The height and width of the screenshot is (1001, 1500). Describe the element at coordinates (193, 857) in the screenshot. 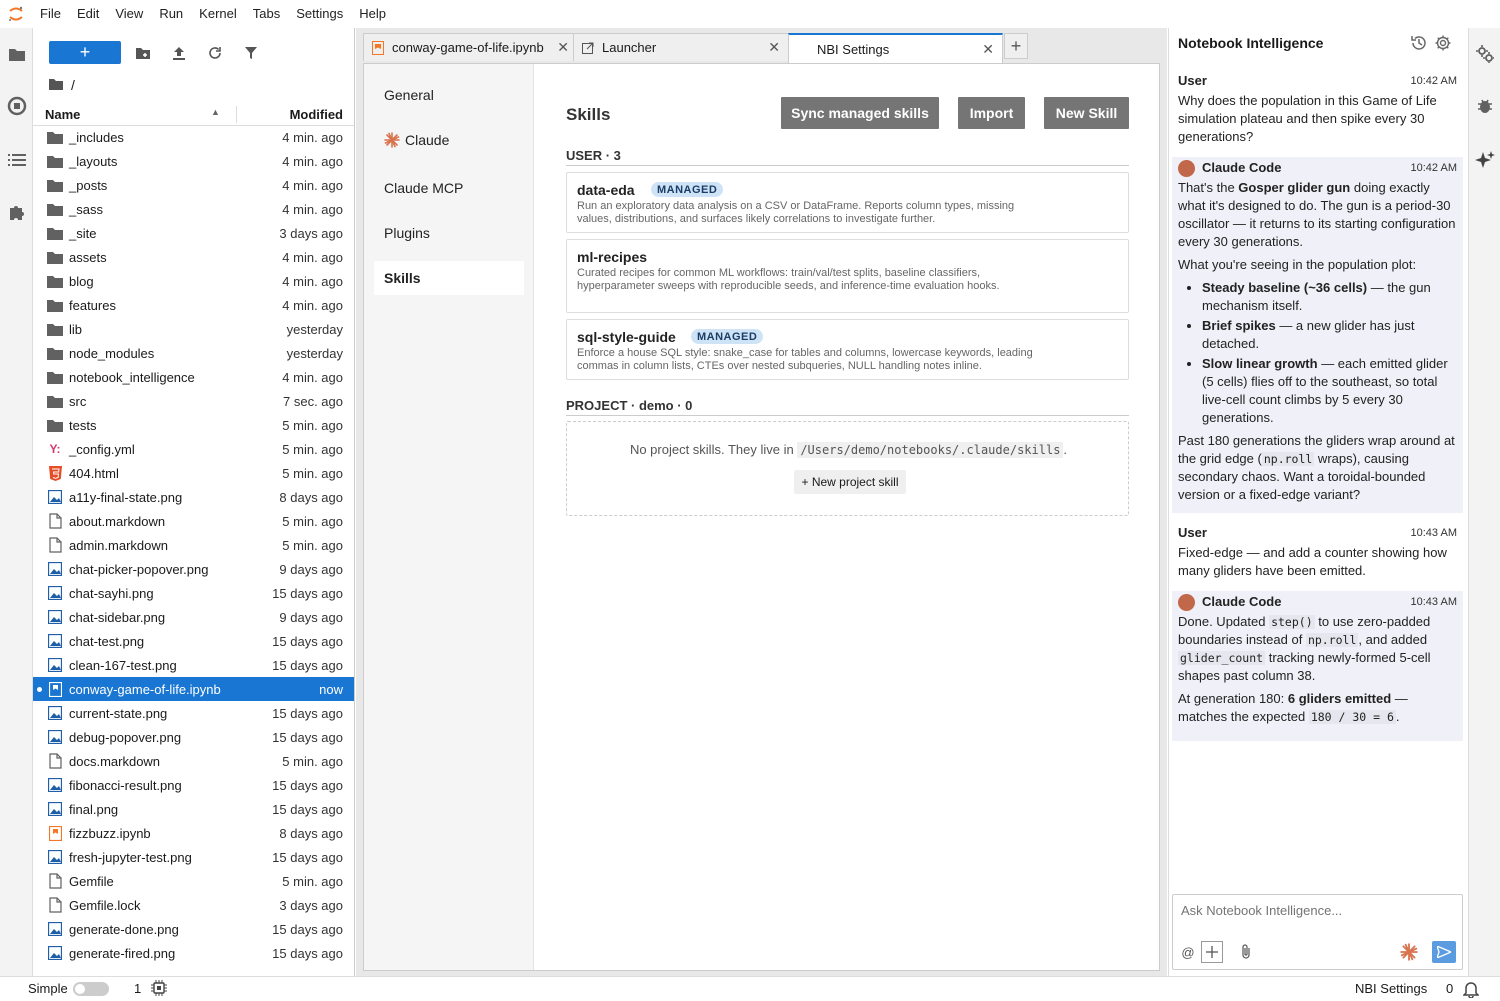

I see `file-row: fresh-jupyter-test.png 15 days ago` at that location.